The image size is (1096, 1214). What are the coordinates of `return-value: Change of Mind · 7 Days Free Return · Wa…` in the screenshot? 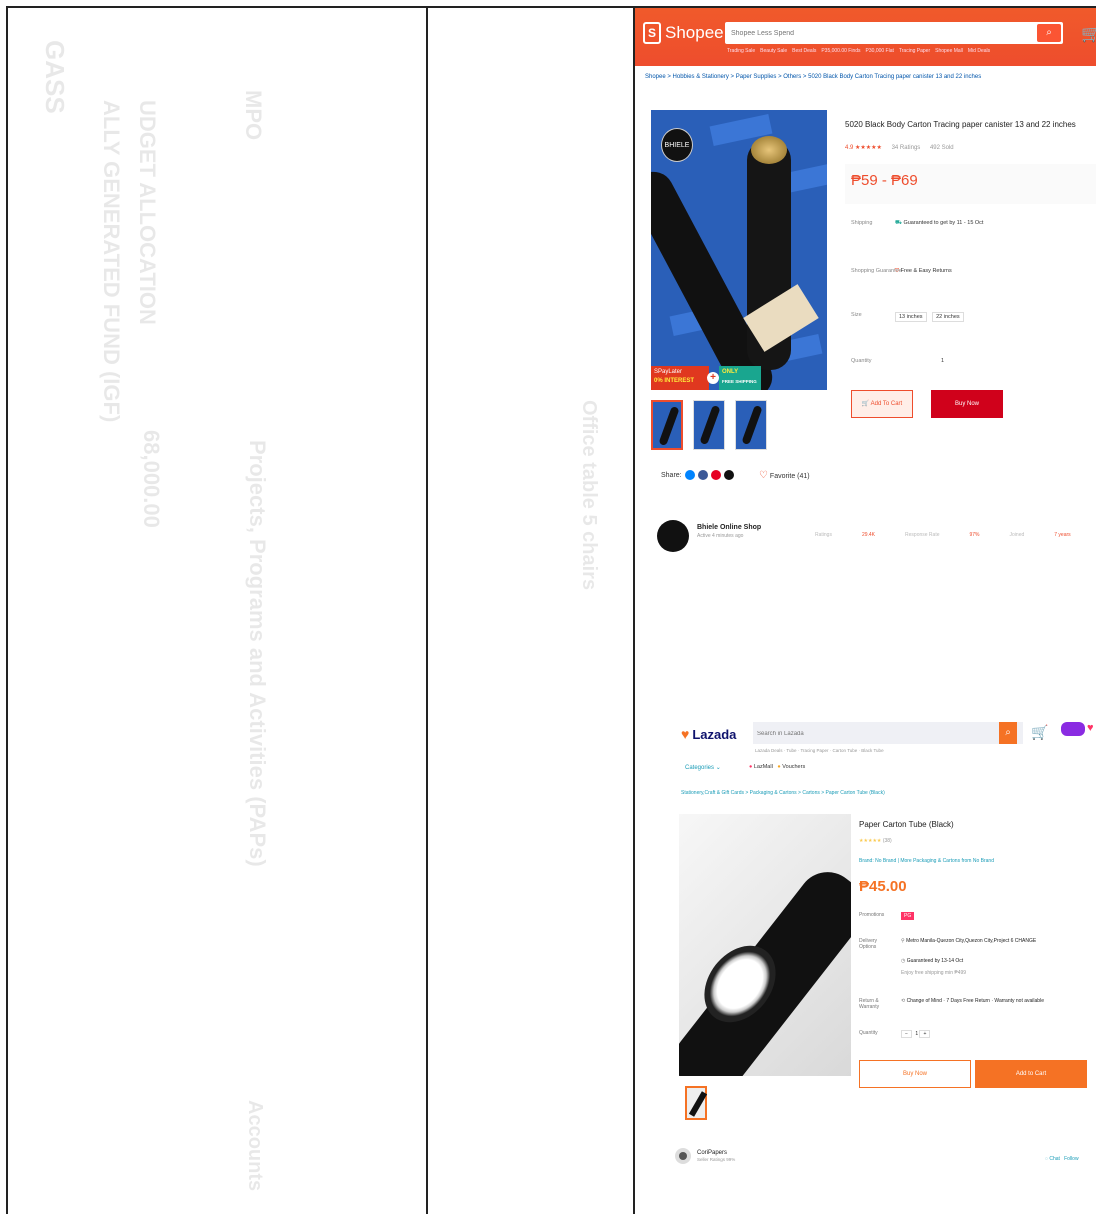 It's located at (975, 1001).